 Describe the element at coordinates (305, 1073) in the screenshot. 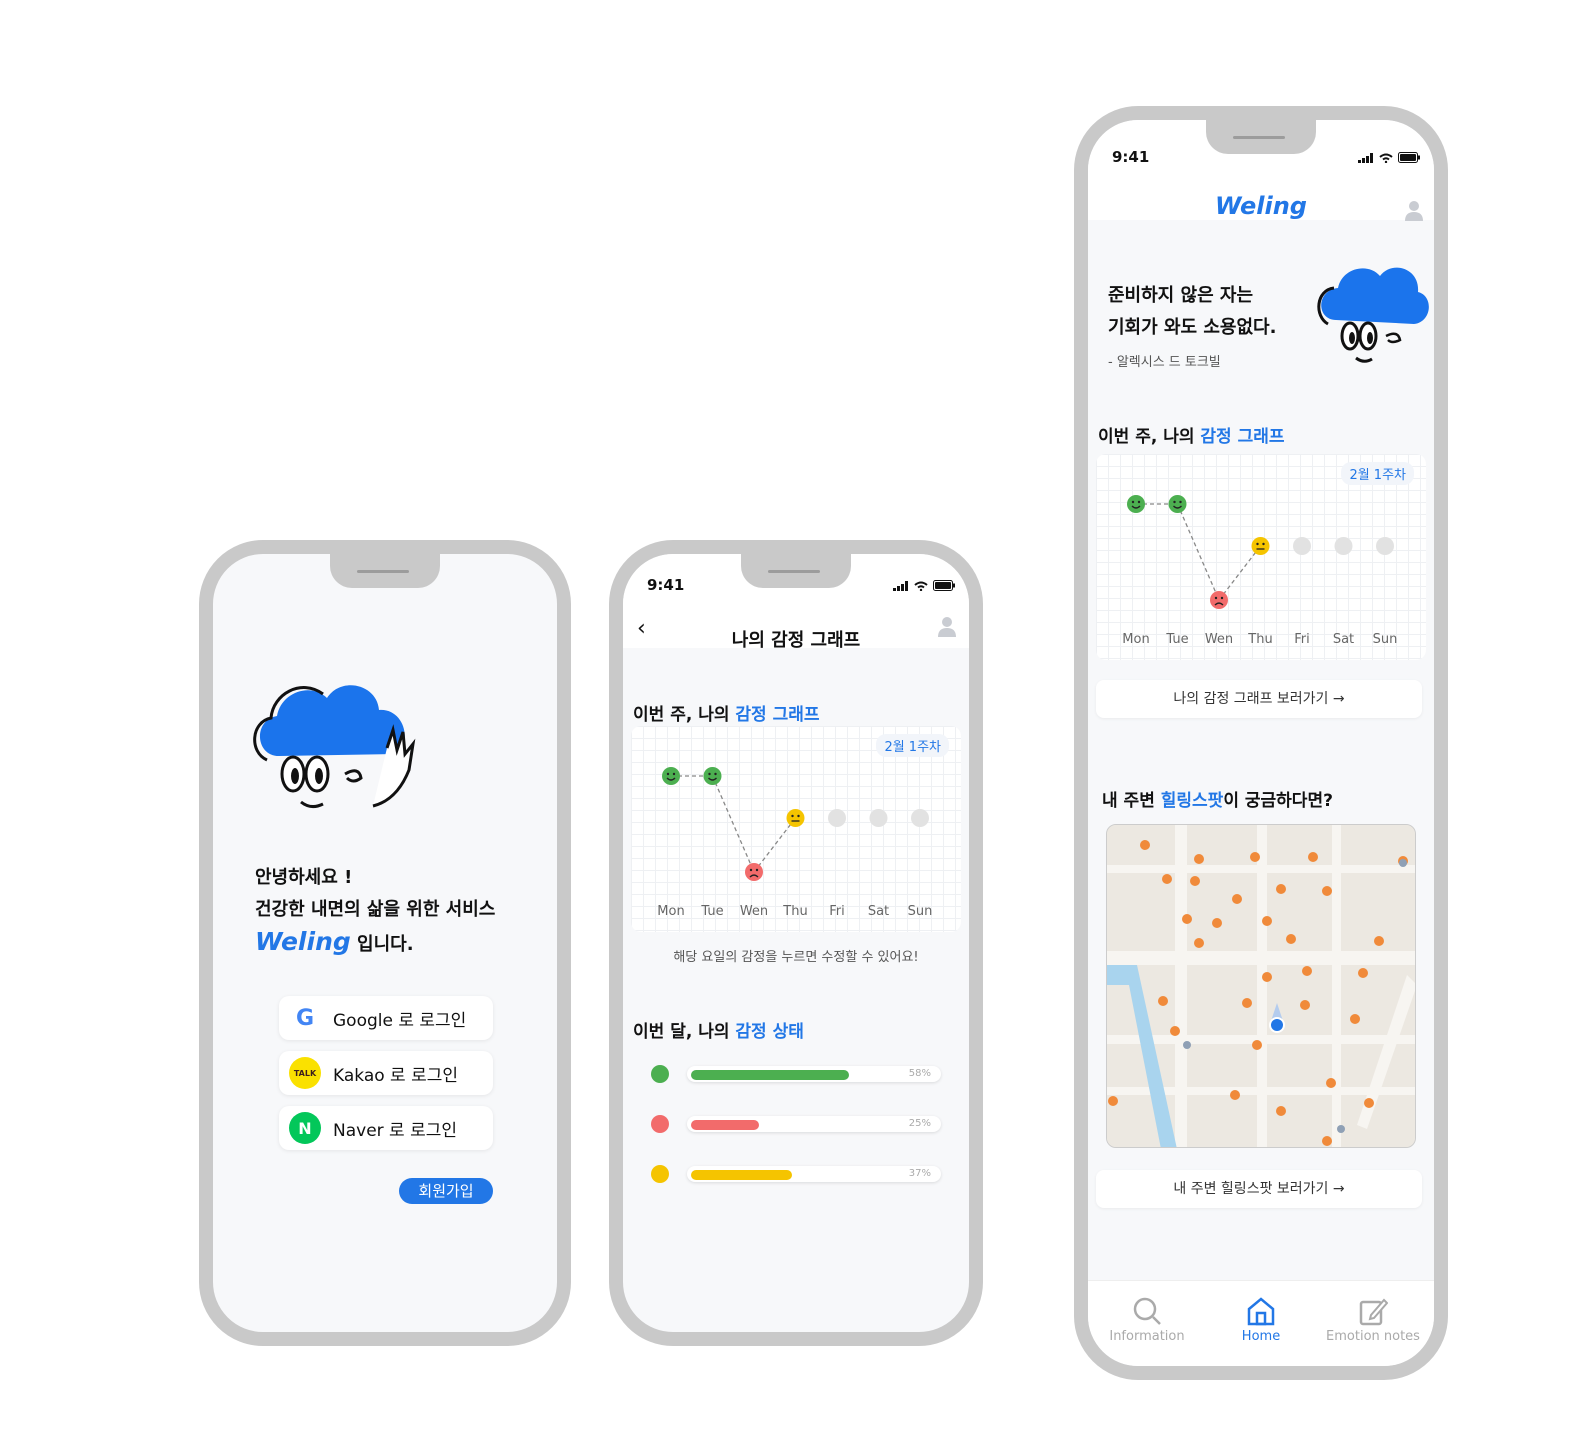

I see `kakao-icon: TALK` at that location.